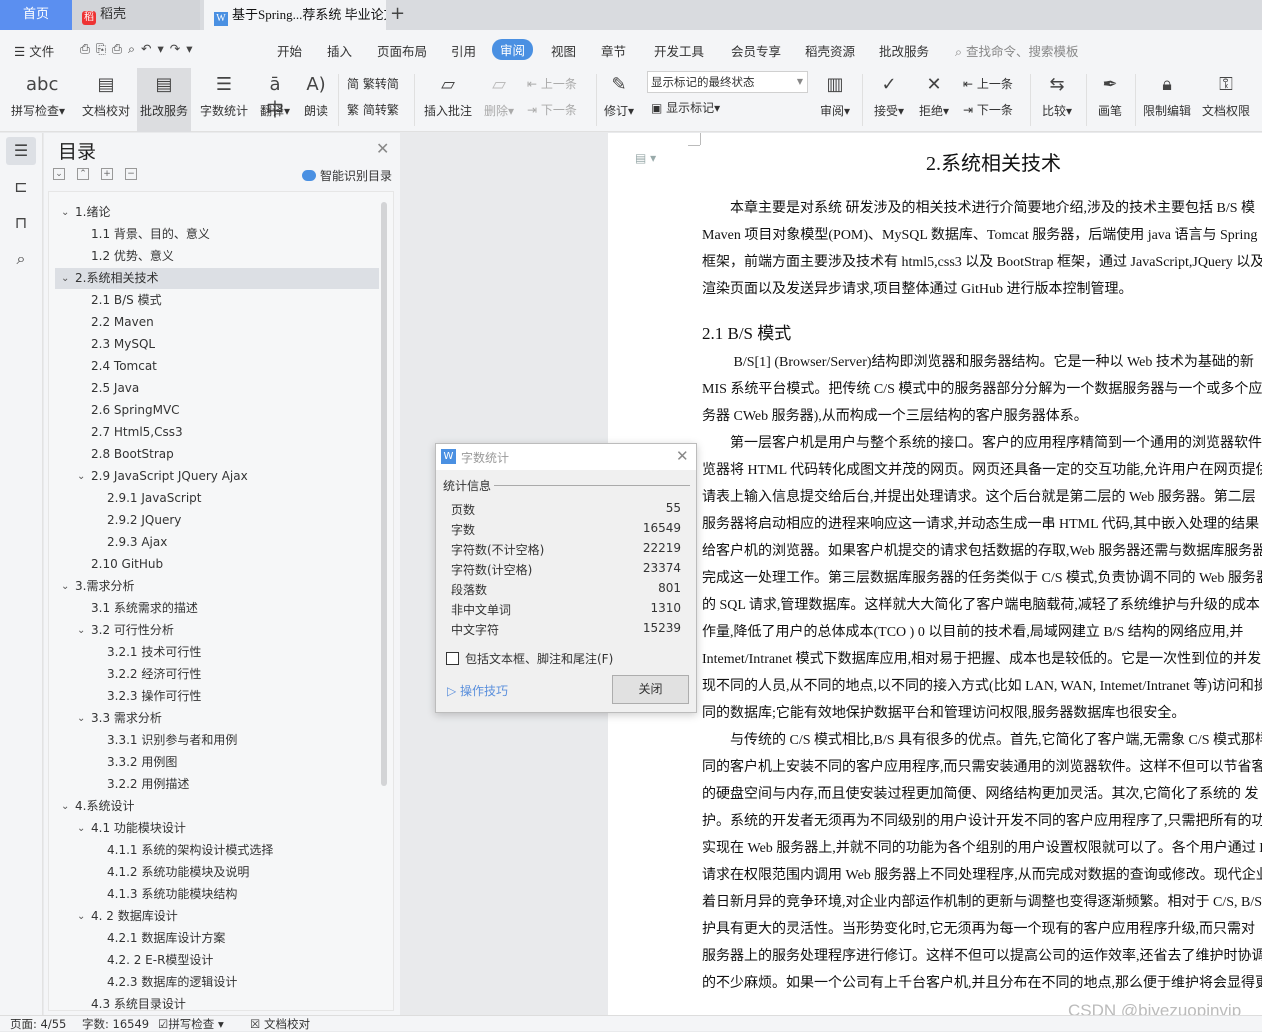 This screenshot has height=1032, width=1262. Describe the element at coordinates (217, 476) in the screenshot. I see `toc-item: ⌄ 2.9 JavaScript JQuery Ajax` at that location.